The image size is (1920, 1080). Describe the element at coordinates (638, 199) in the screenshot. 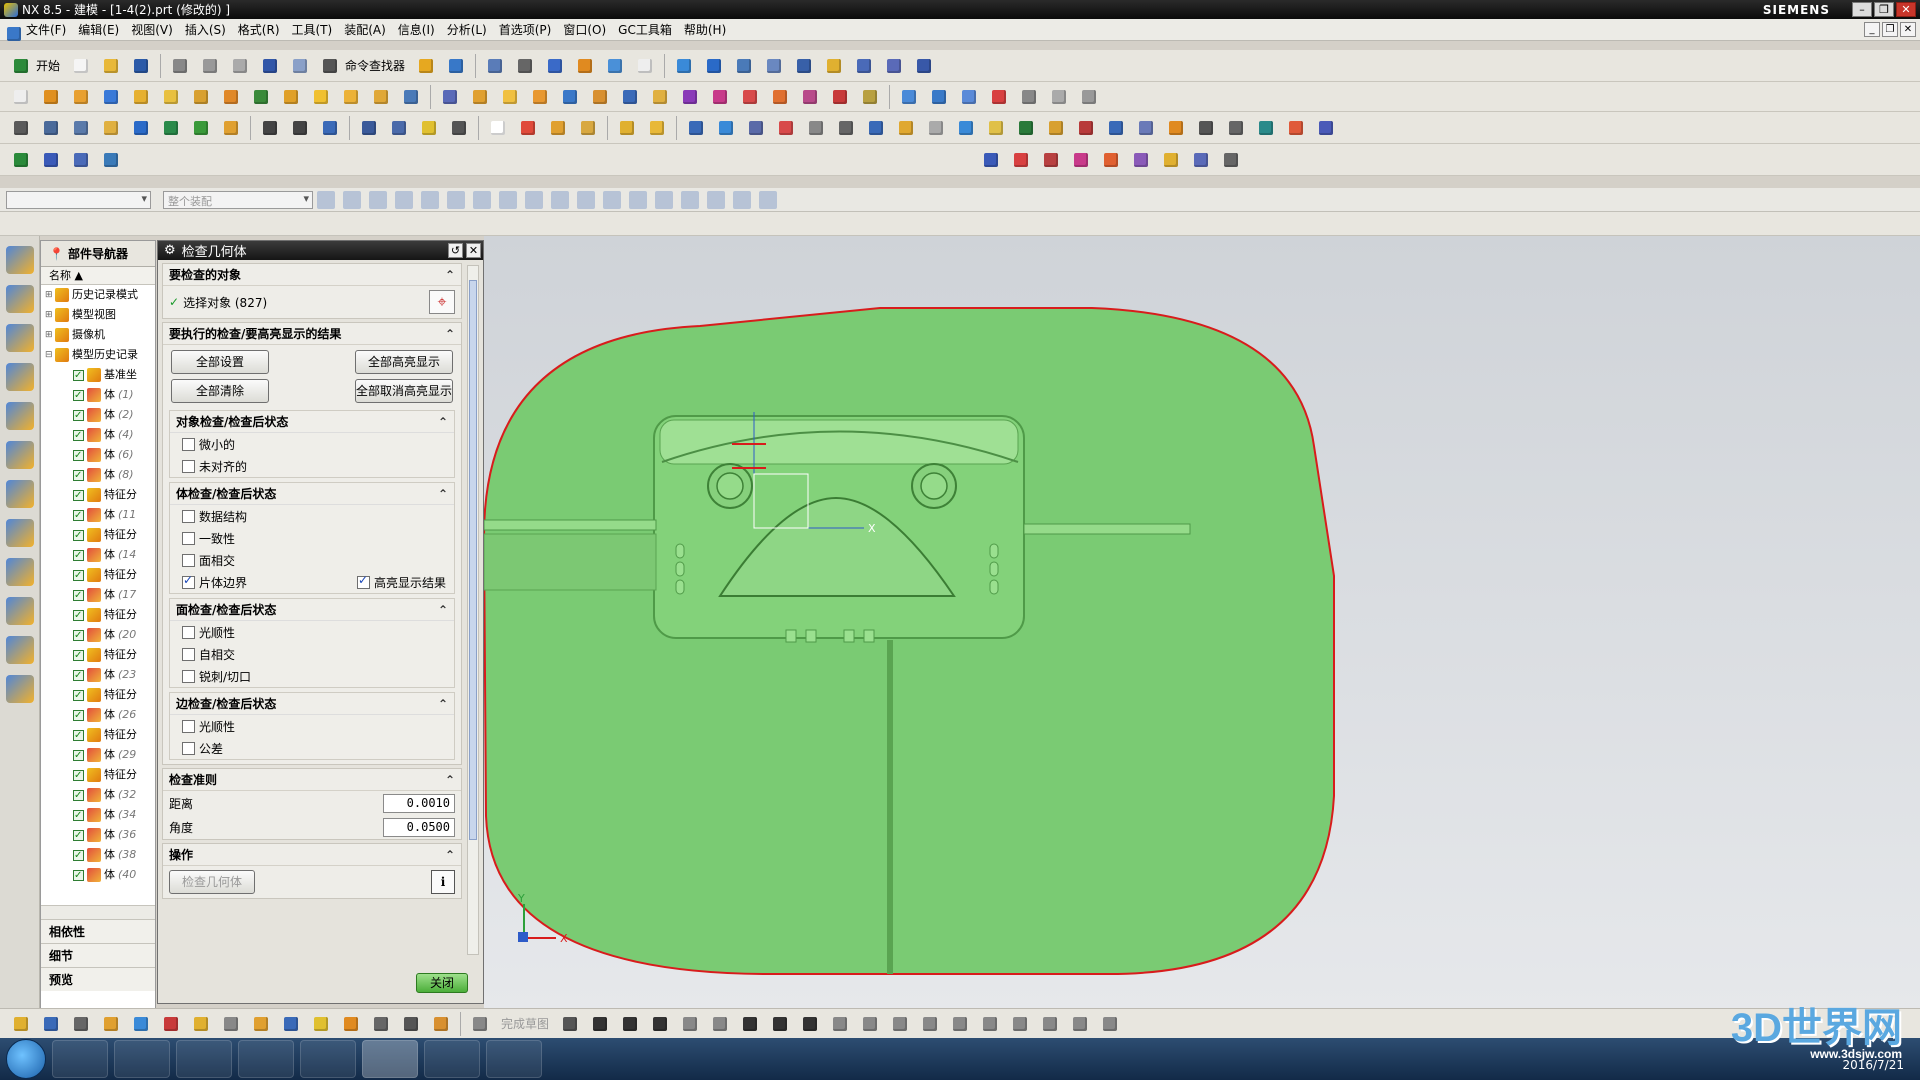

I see `center-snap-icon` at that location.